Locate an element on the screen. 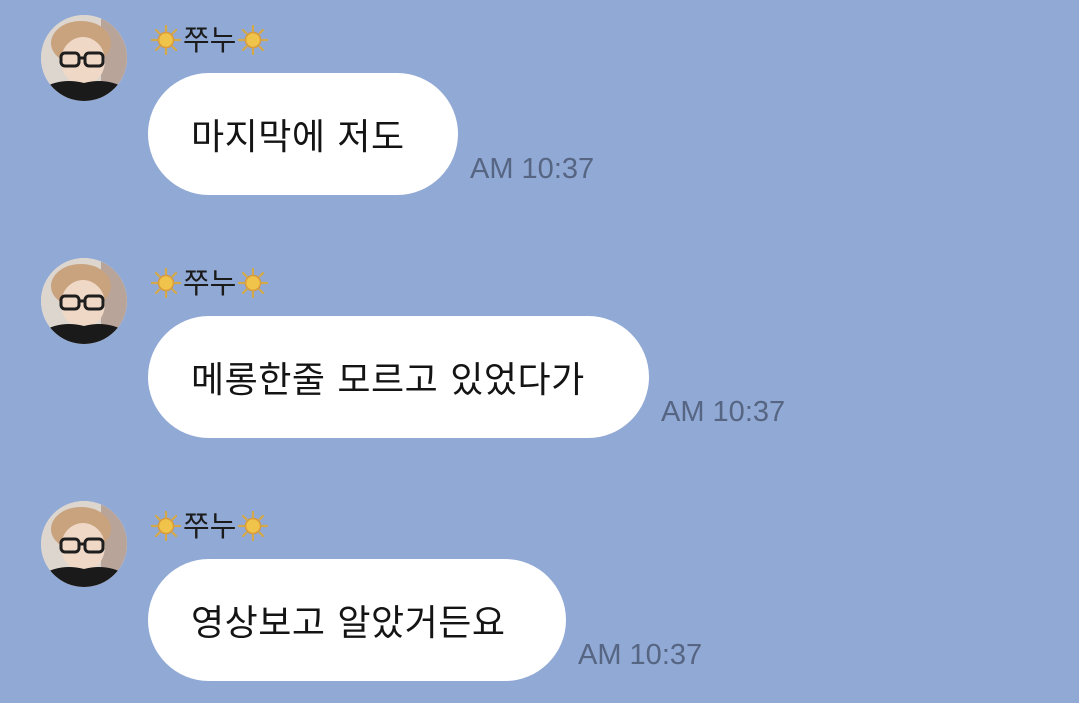 This screenshot has height=703, width=1079. message-text: 메롱한줄 모르고 있었다가 is located at coordinates (388, 380).